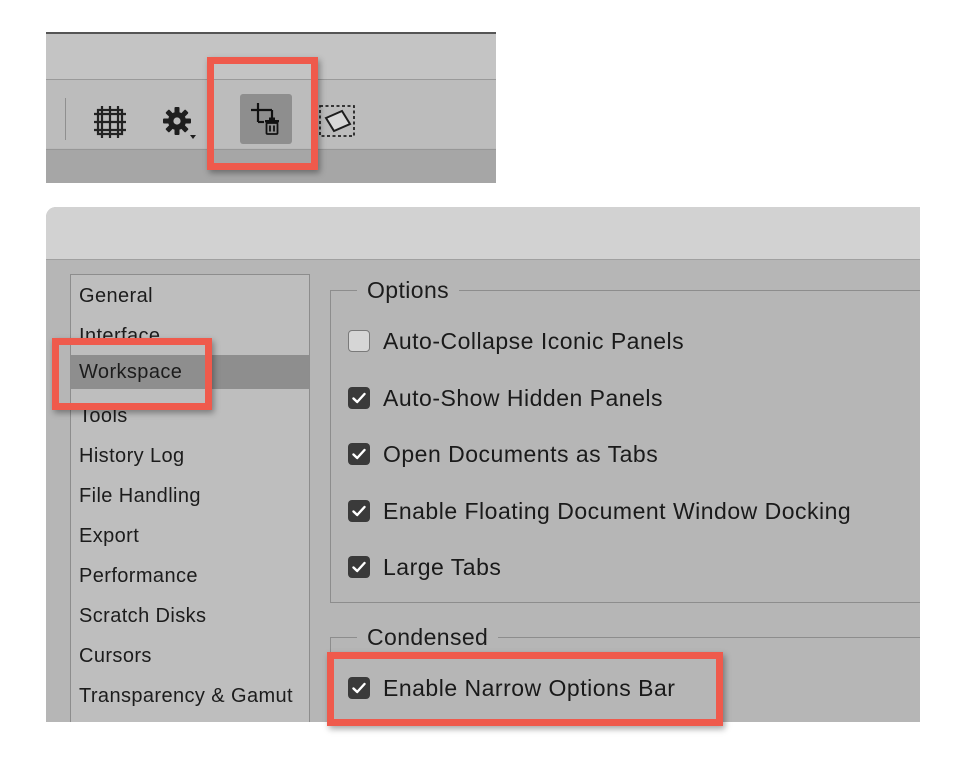  What do you see at coordinates (338, 122) in the screenshot?
I see `perspective-crop-icon` at bounding box center [338, 122].